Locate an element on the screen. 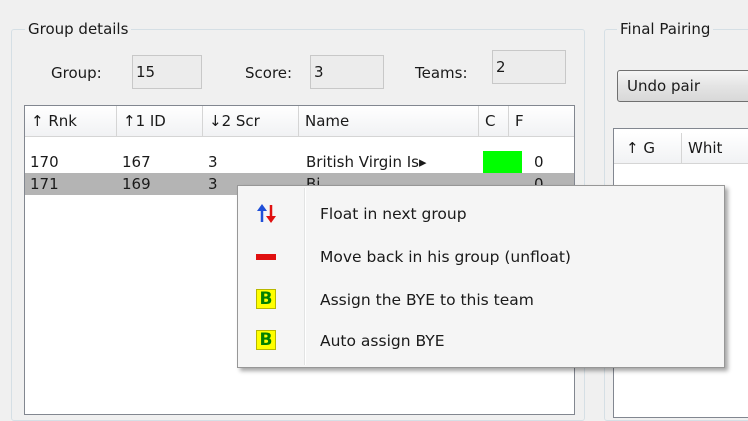 The height and width of the screenshot is (421, 748). col-score-header: ↓2 Scr is located at coordinates (251, 121).